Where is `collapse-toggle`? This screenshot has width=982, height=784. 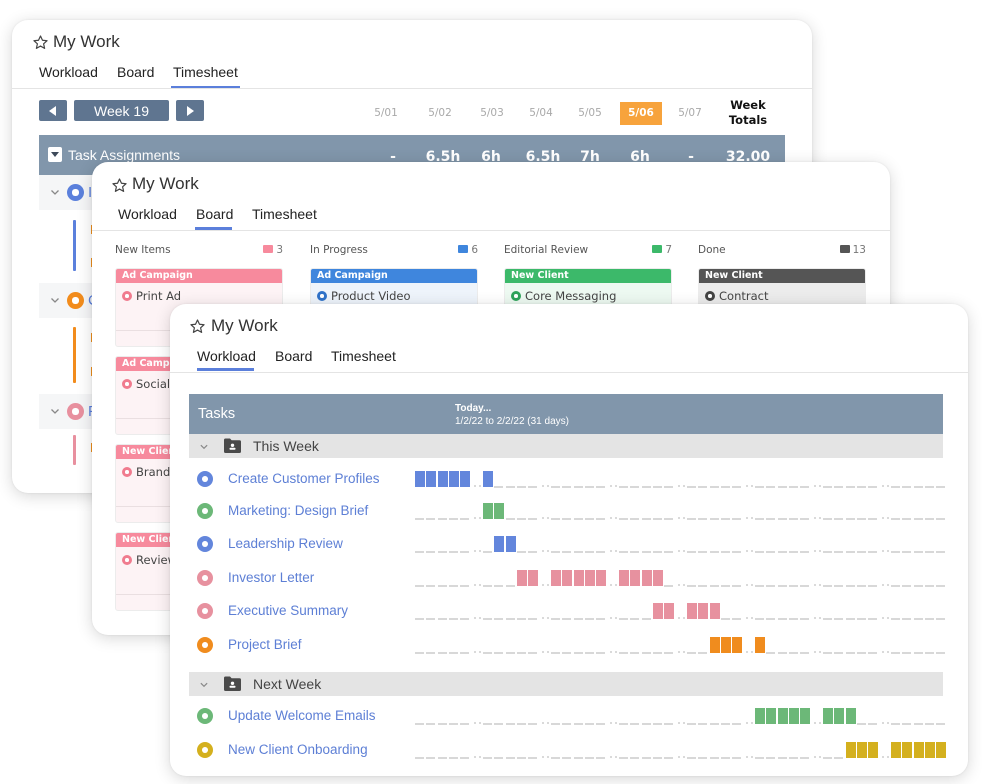
collapse-toggle is located at coordinates (55, 154).